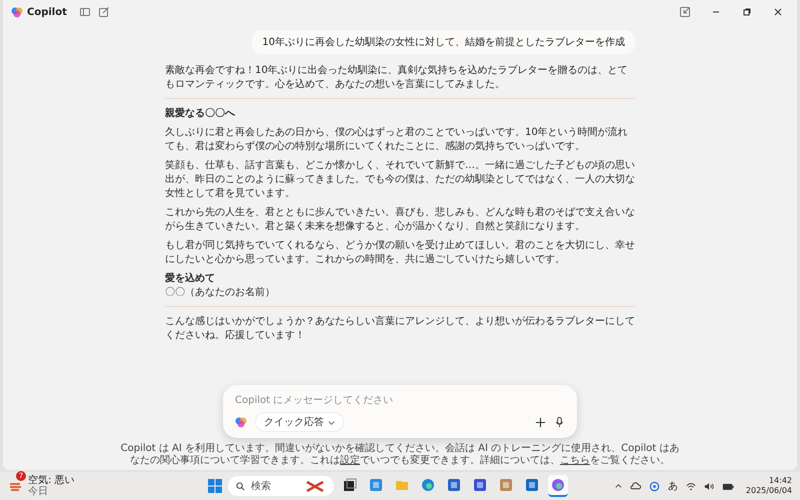 This screenshot has width=800, height=500. Describe the element at coordinates (400, 180) in the screenshot. I see `letter-paragraph: 笑顔も、仕草も、話す言葉も、どこか懐かしく、それでいて新鮮で…。一緒に過ごした子どもの頃の思い出が、昨日のことのように蘇ってきました。でも今の僕は、ただの幼馴染としてではなく、一人の大切な女性として君を見ています。` at that location.